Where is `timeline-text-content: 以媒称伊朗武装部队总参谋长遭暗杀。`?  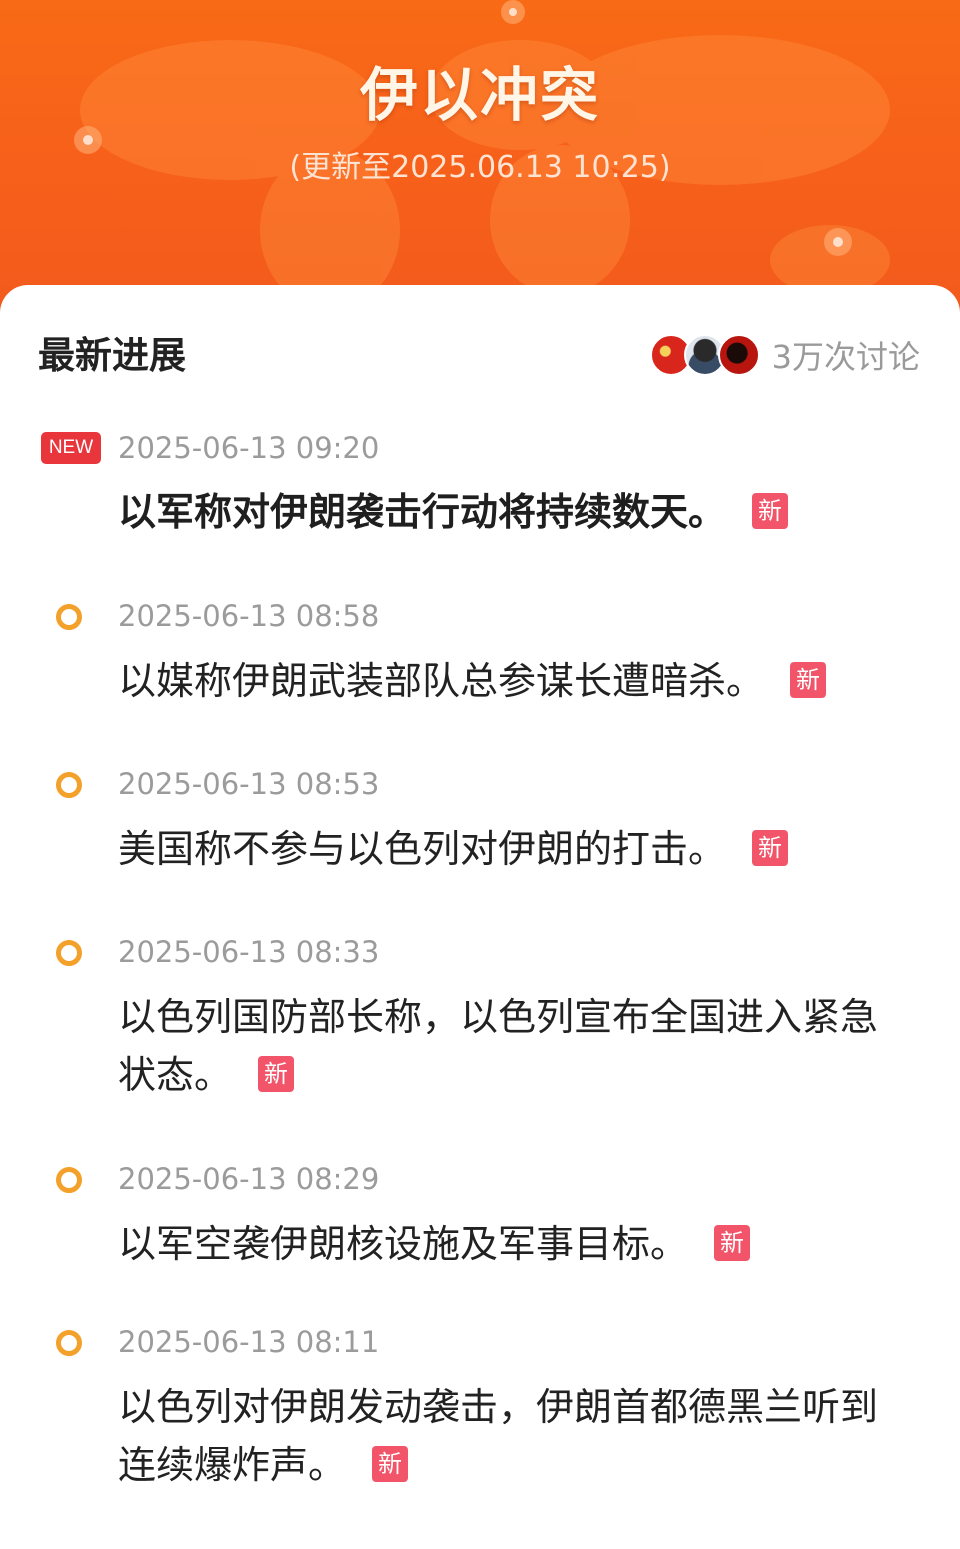
timeline-text-content: 以媒称伊朗武装部队总参谋长遭暗杀。 is located at coordinates (441, 681).